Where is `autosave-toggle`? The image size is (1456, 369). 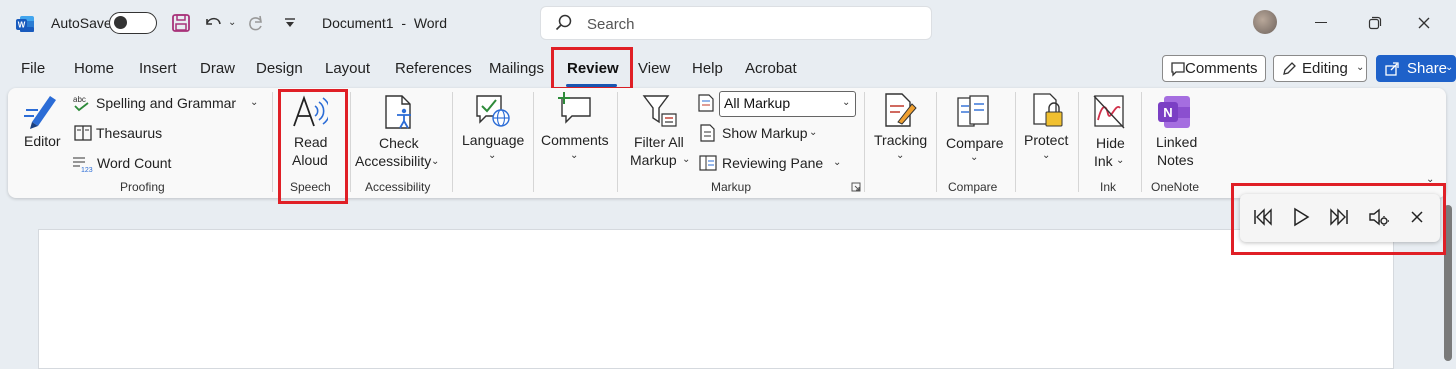
autosave-toggle is located at coordinates (133, 23).